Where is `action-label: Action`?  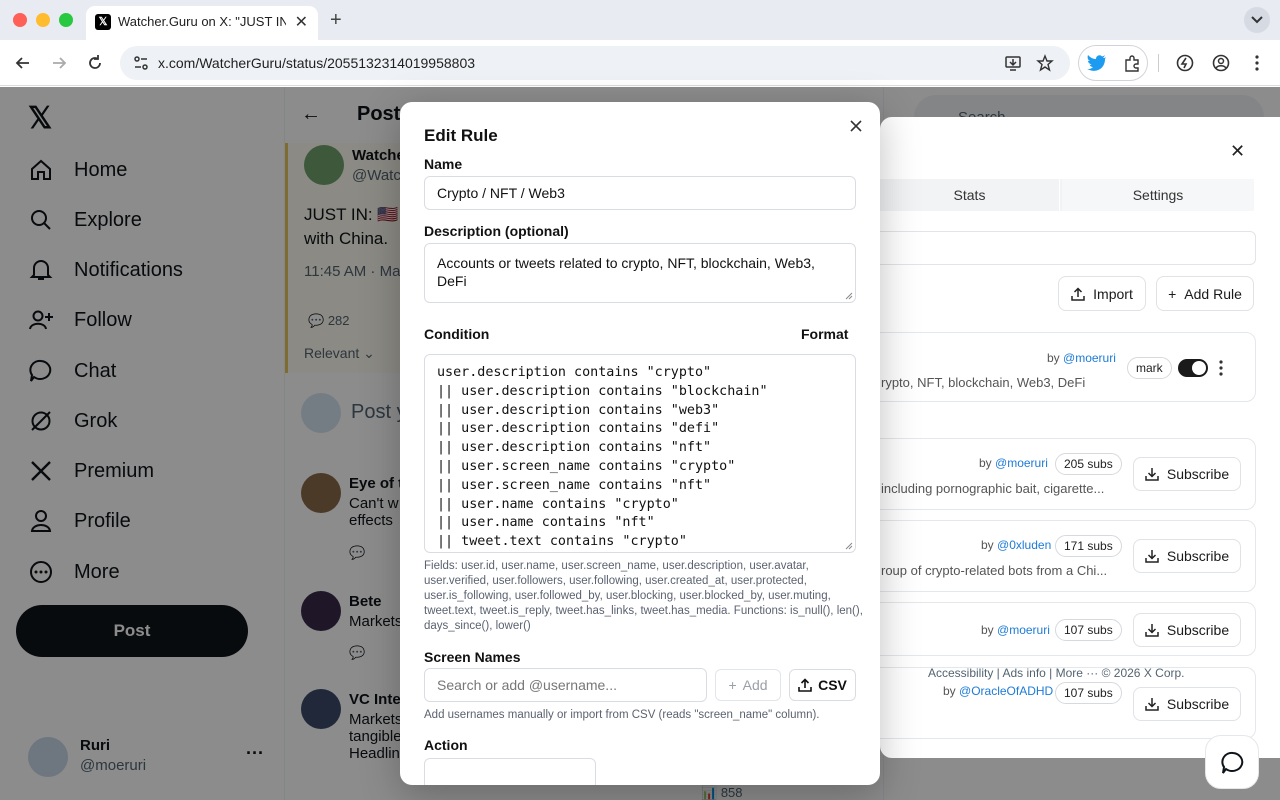 action-label: Action is located at coordinates (446, 745).